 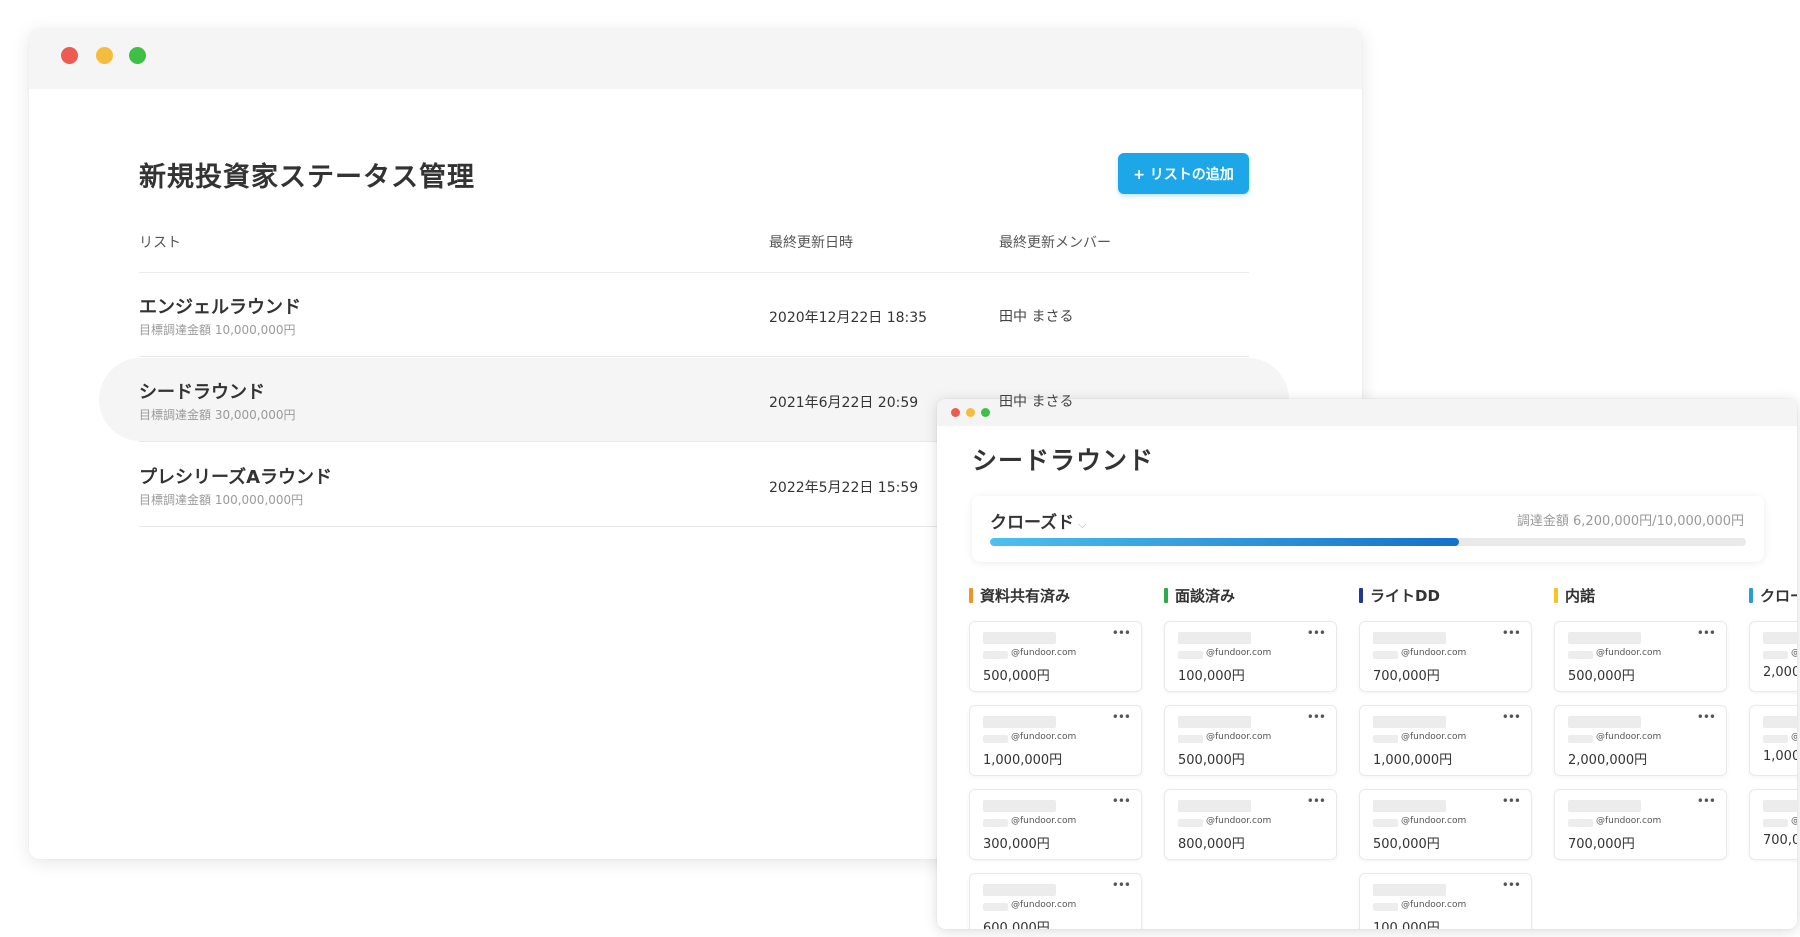 What do you see at coordinates (811, 243) in the screenshot?
I see `column-header-updated-at: 最終更新日時` at bounding box center [811, 243].